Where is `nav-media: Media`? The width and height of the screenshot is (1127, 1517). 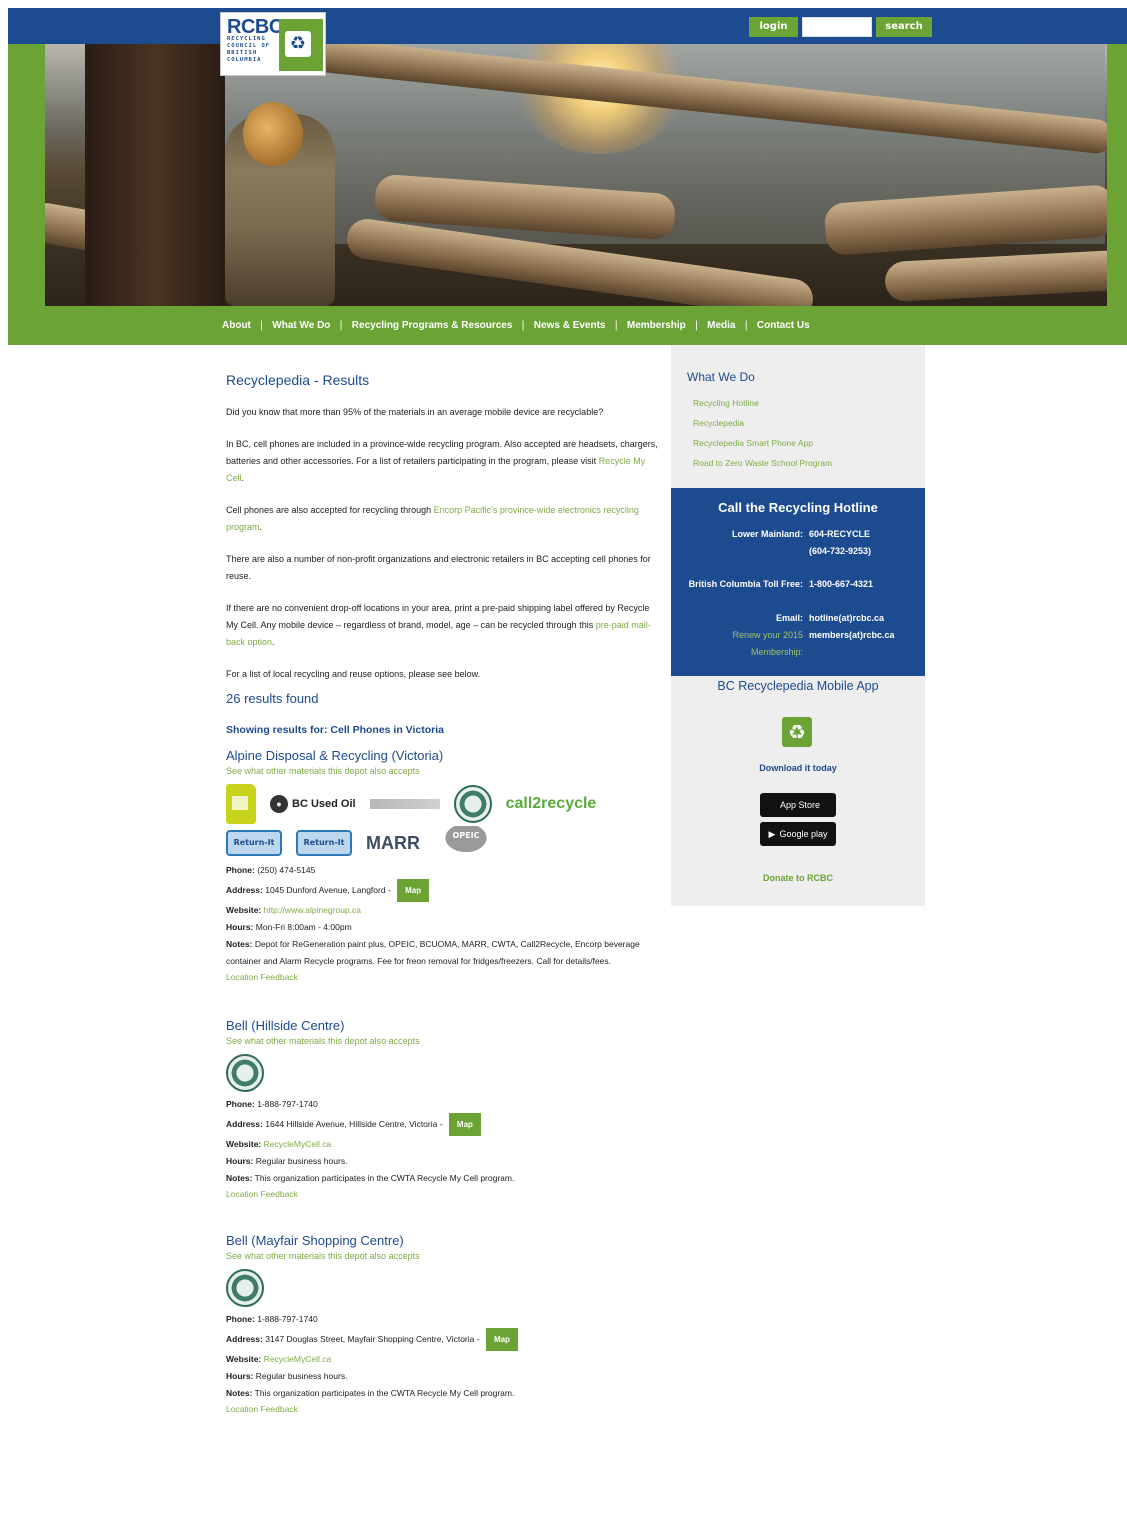
nav-media: Media is located at coordinates (721, 325).